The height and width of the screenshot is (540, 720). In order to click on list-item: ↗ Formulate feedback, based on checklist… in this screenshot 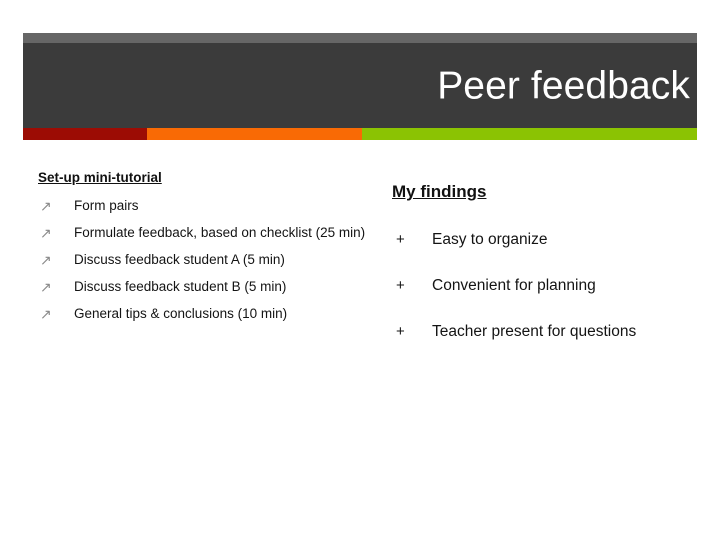, I will do `click(203, 233)`.